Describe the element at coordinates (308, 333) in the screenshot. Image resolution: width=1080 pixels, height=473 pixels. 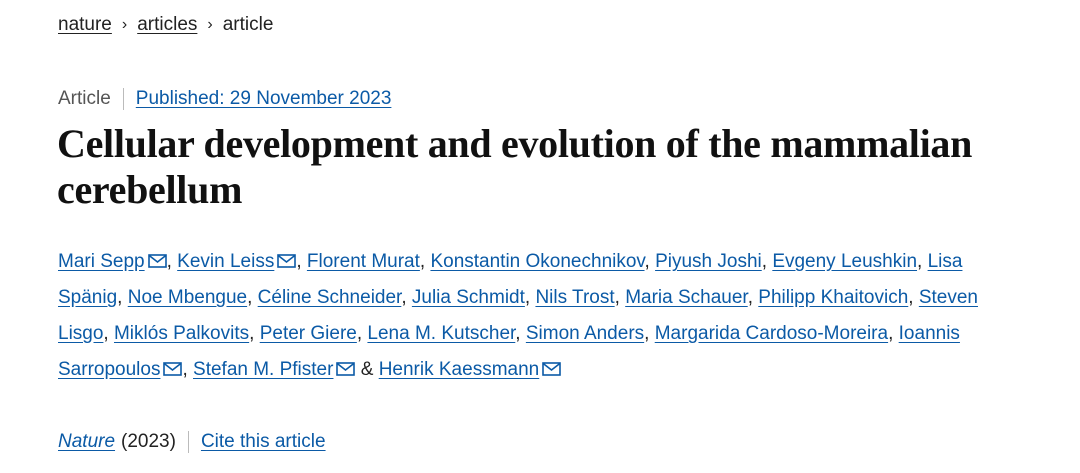
I see `author-name-link: Peter Giere` at that location.